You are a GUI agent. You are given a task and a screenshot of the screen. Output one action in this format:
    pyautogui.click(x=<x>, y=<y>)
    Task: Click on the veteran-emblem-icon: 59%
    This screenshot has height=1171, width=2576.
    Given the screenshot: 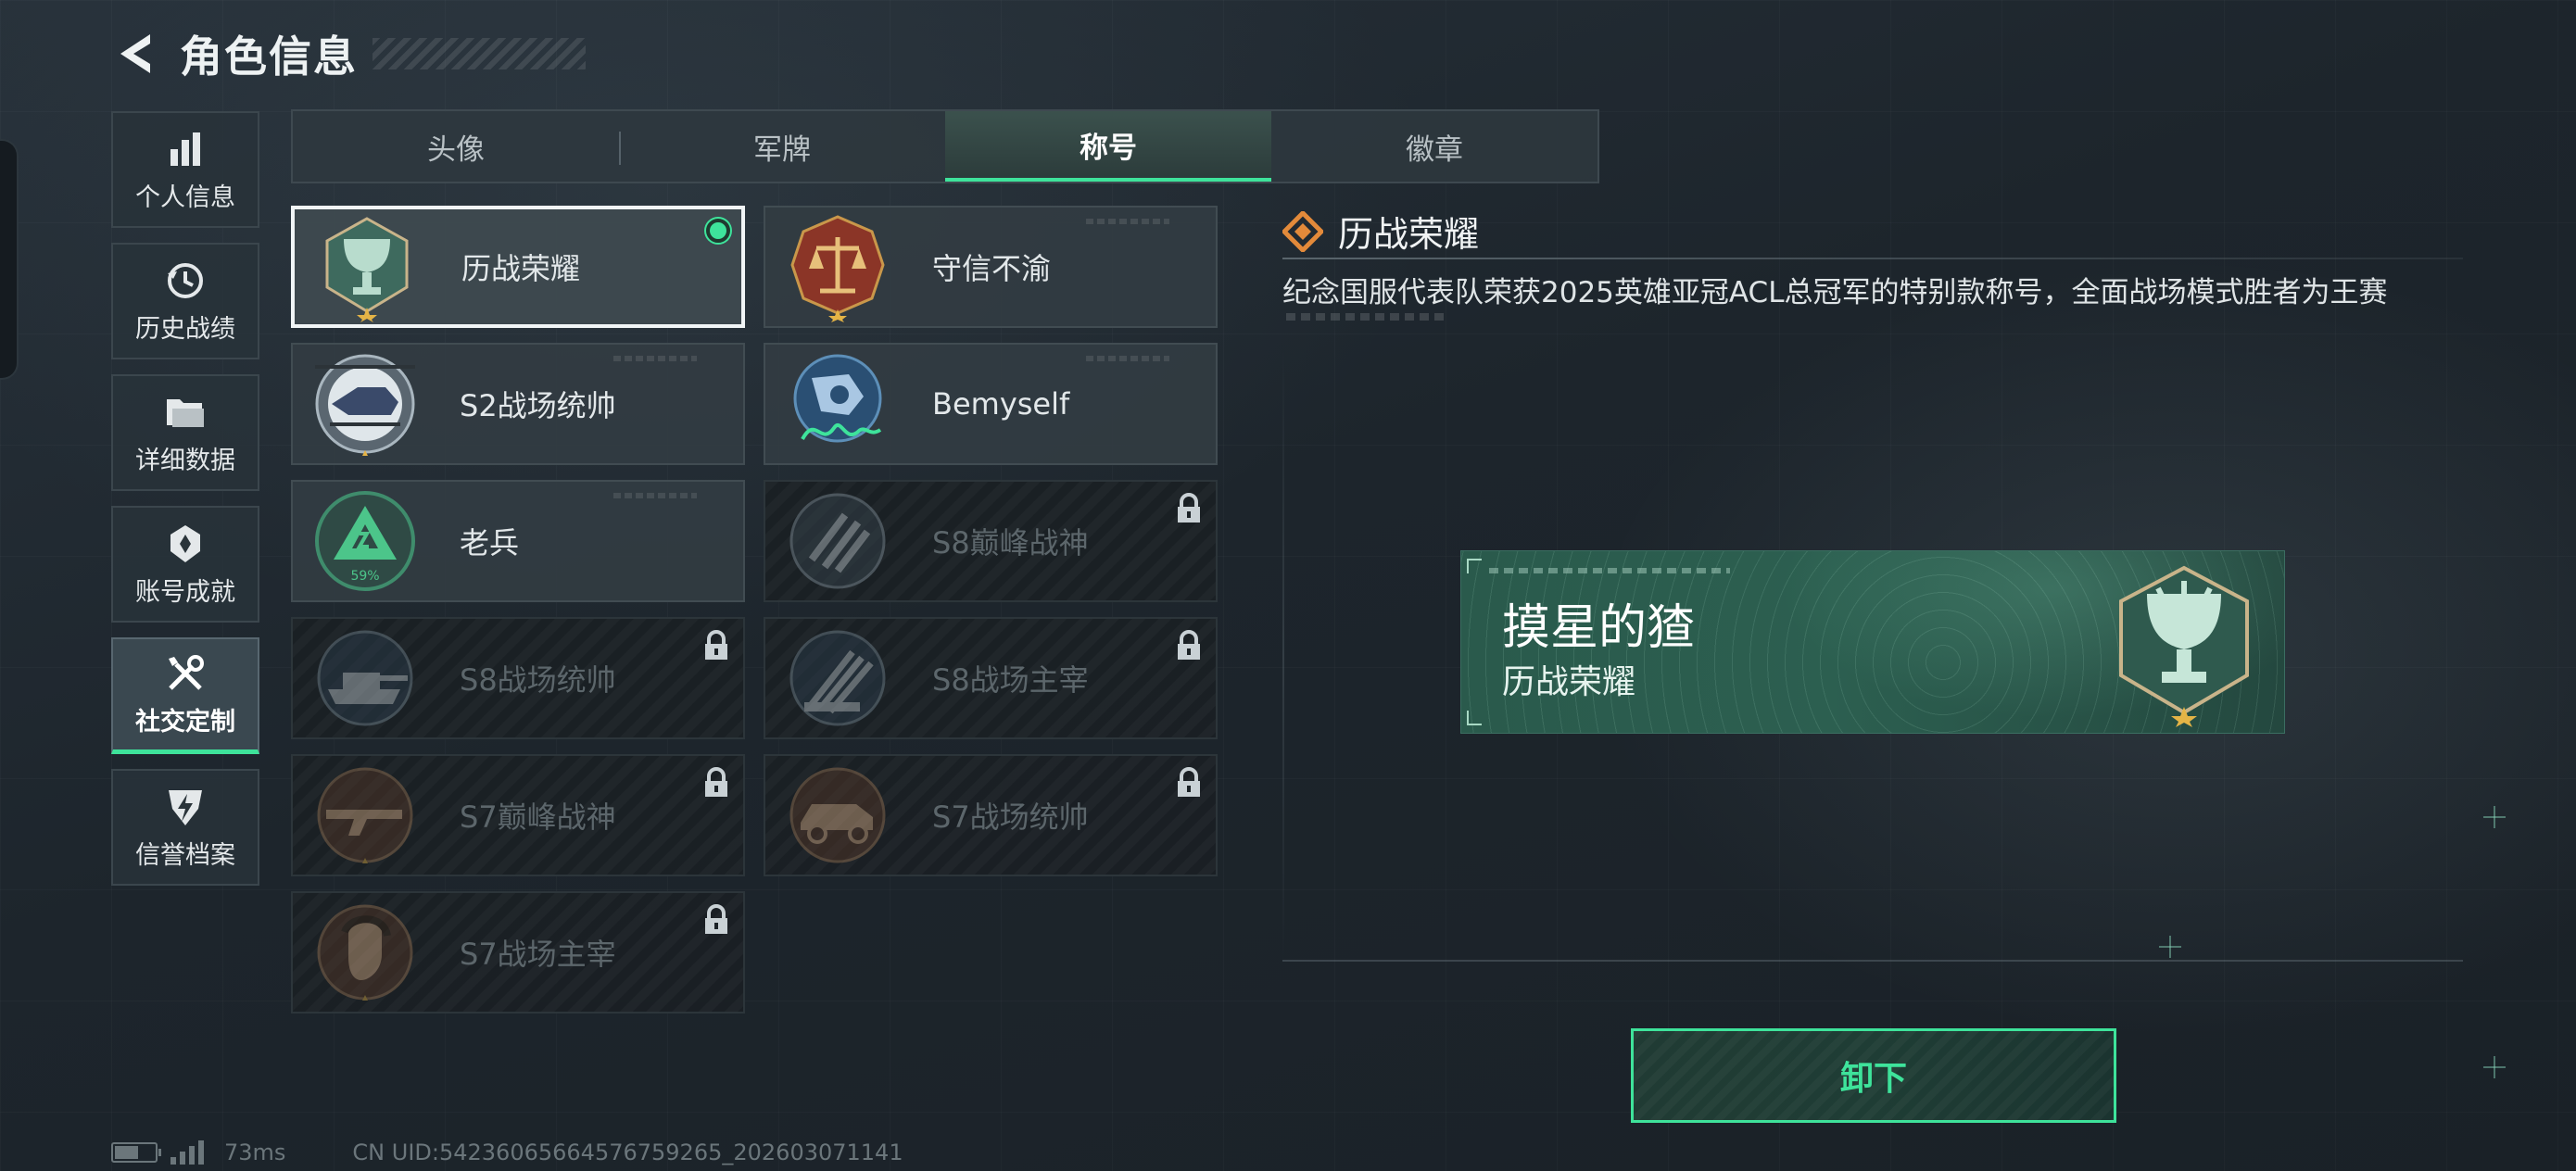 What is the action you would take?
    pyautogui.click(x=365, y=541)
    